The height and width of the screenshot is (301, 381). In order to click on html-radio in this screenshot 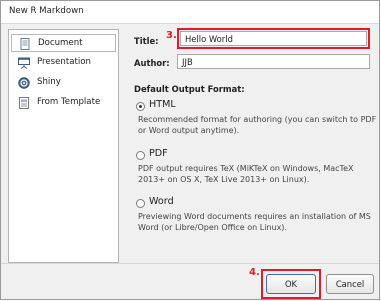, I will do `click(140, 106)`.